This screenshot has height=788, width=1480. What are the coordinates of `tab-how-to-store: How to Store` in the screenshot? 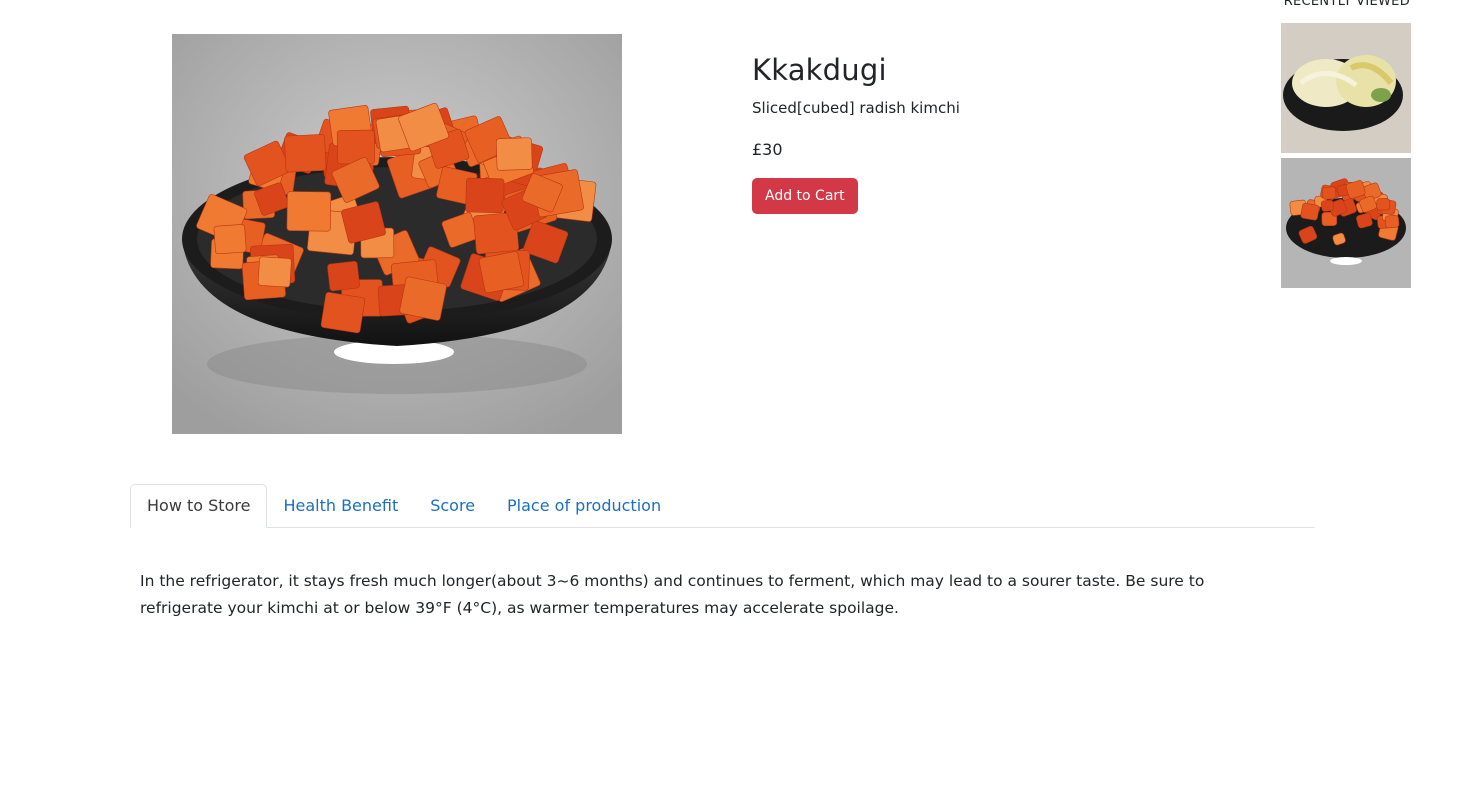 It's located at (199, 506).